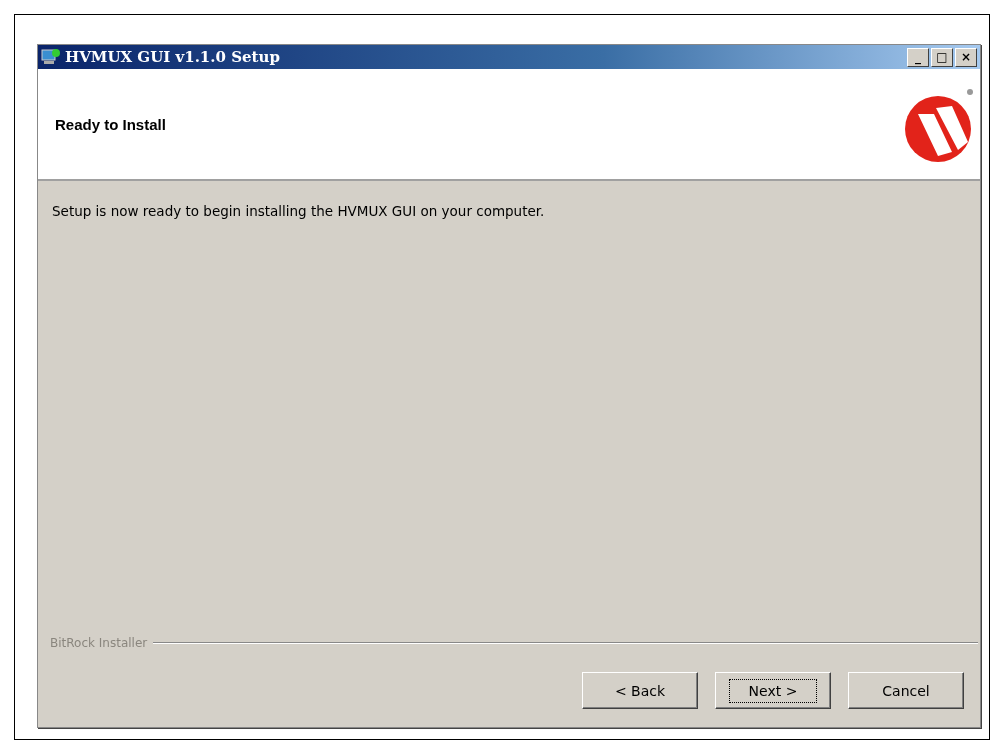 The width and height of the screenshot is (1006, 754). I want to click on close-button: ×, so click(966, 57).